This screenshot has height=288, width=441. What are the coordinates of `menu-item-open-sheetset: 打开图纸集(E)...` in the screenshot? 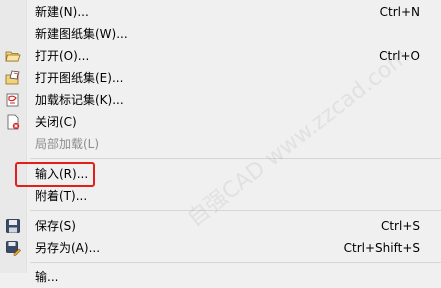 It's located at (220, 78).